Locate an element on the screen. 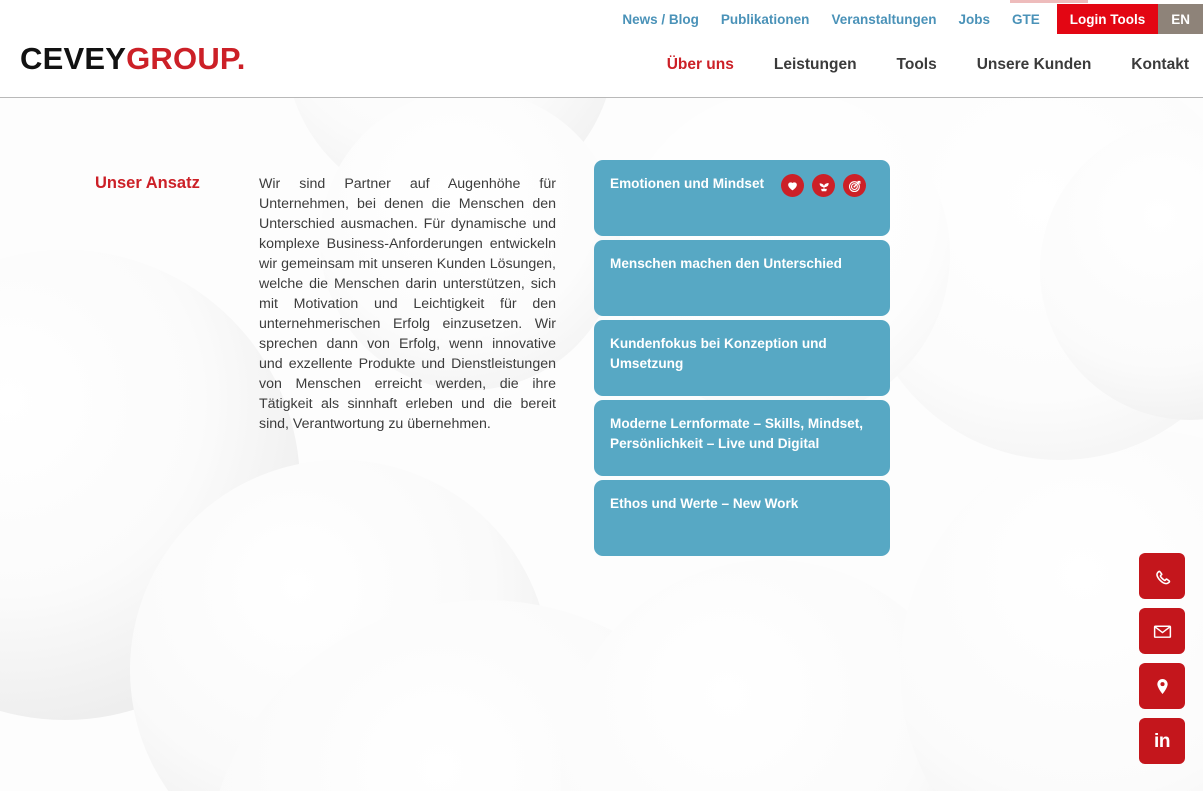 This screenshot has height=791, width=1203. accordion-item-menschen-machen-den-unterschied: Menschen machen den Unterschied is located at coordinates (742, 278).